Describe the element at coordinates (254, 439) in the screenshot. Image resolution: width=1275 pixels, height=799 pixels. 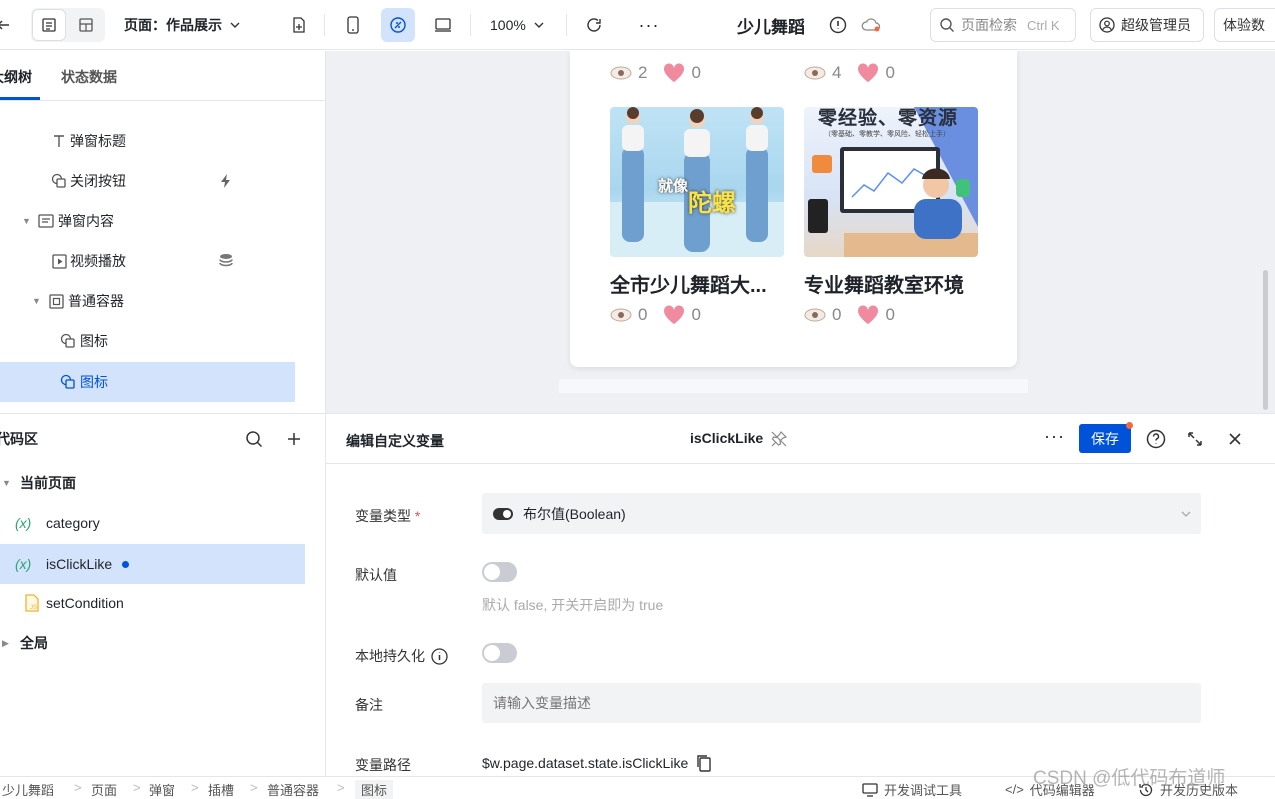
I see `search-icon` at that location.